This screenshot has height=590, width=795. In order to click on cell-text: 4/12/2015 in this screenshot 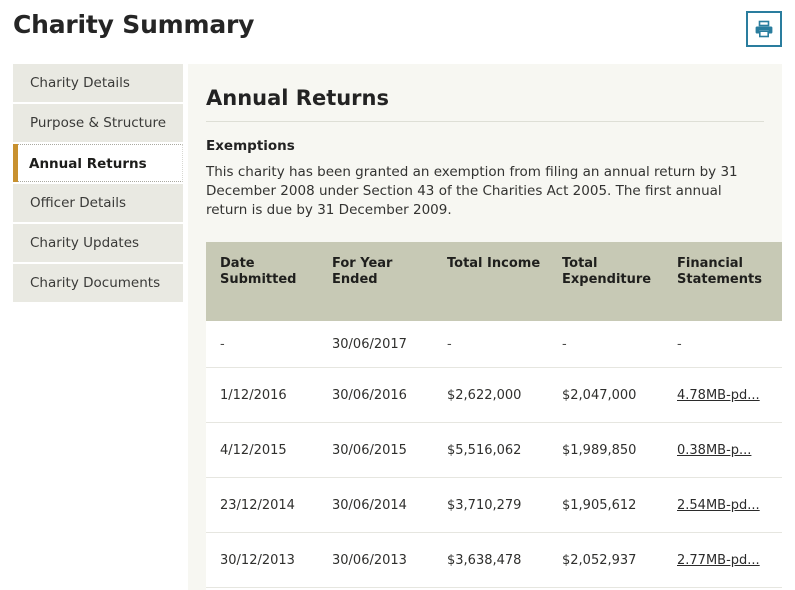, I will do `click(253, 450)`.